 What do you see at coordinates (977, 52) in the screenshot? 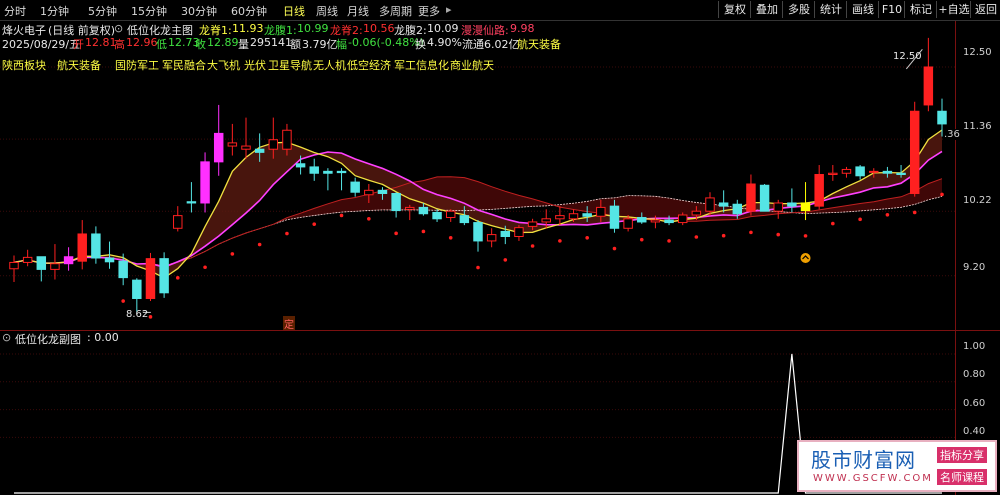
I see `price-tick: 12.50` at bounding box center [977, 52].